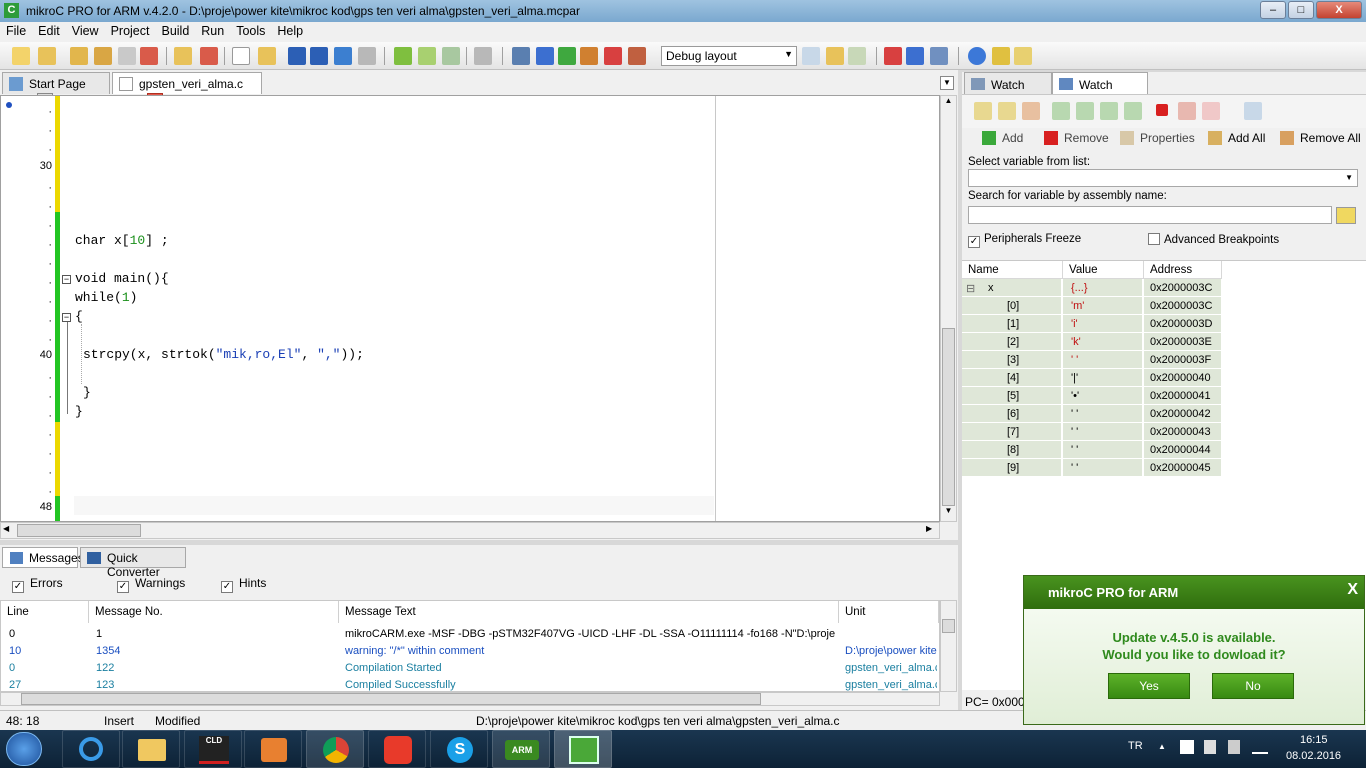 The image size is (1366, 768). What do you see at coordinates (948, 104) in the screenshot?
I see `scroll-up-icon: ▲` at bounding box center [948, 104].